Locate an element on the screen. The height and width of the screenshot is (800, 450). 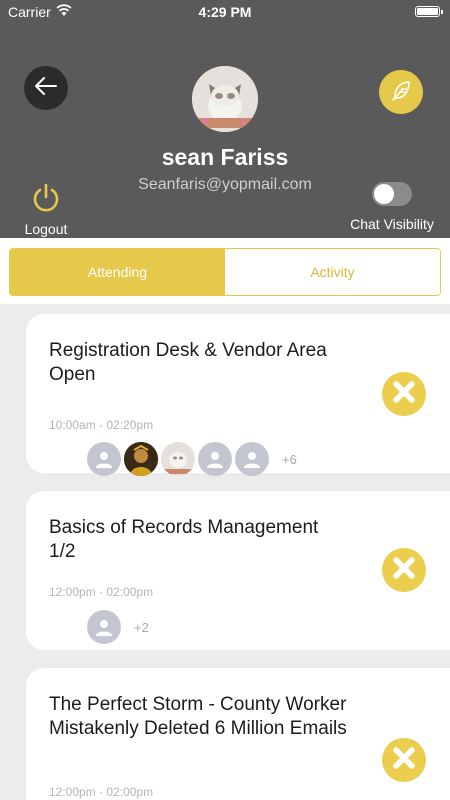
status-bar: Carrier 4:29 PM is located at coordinates (225, 12).